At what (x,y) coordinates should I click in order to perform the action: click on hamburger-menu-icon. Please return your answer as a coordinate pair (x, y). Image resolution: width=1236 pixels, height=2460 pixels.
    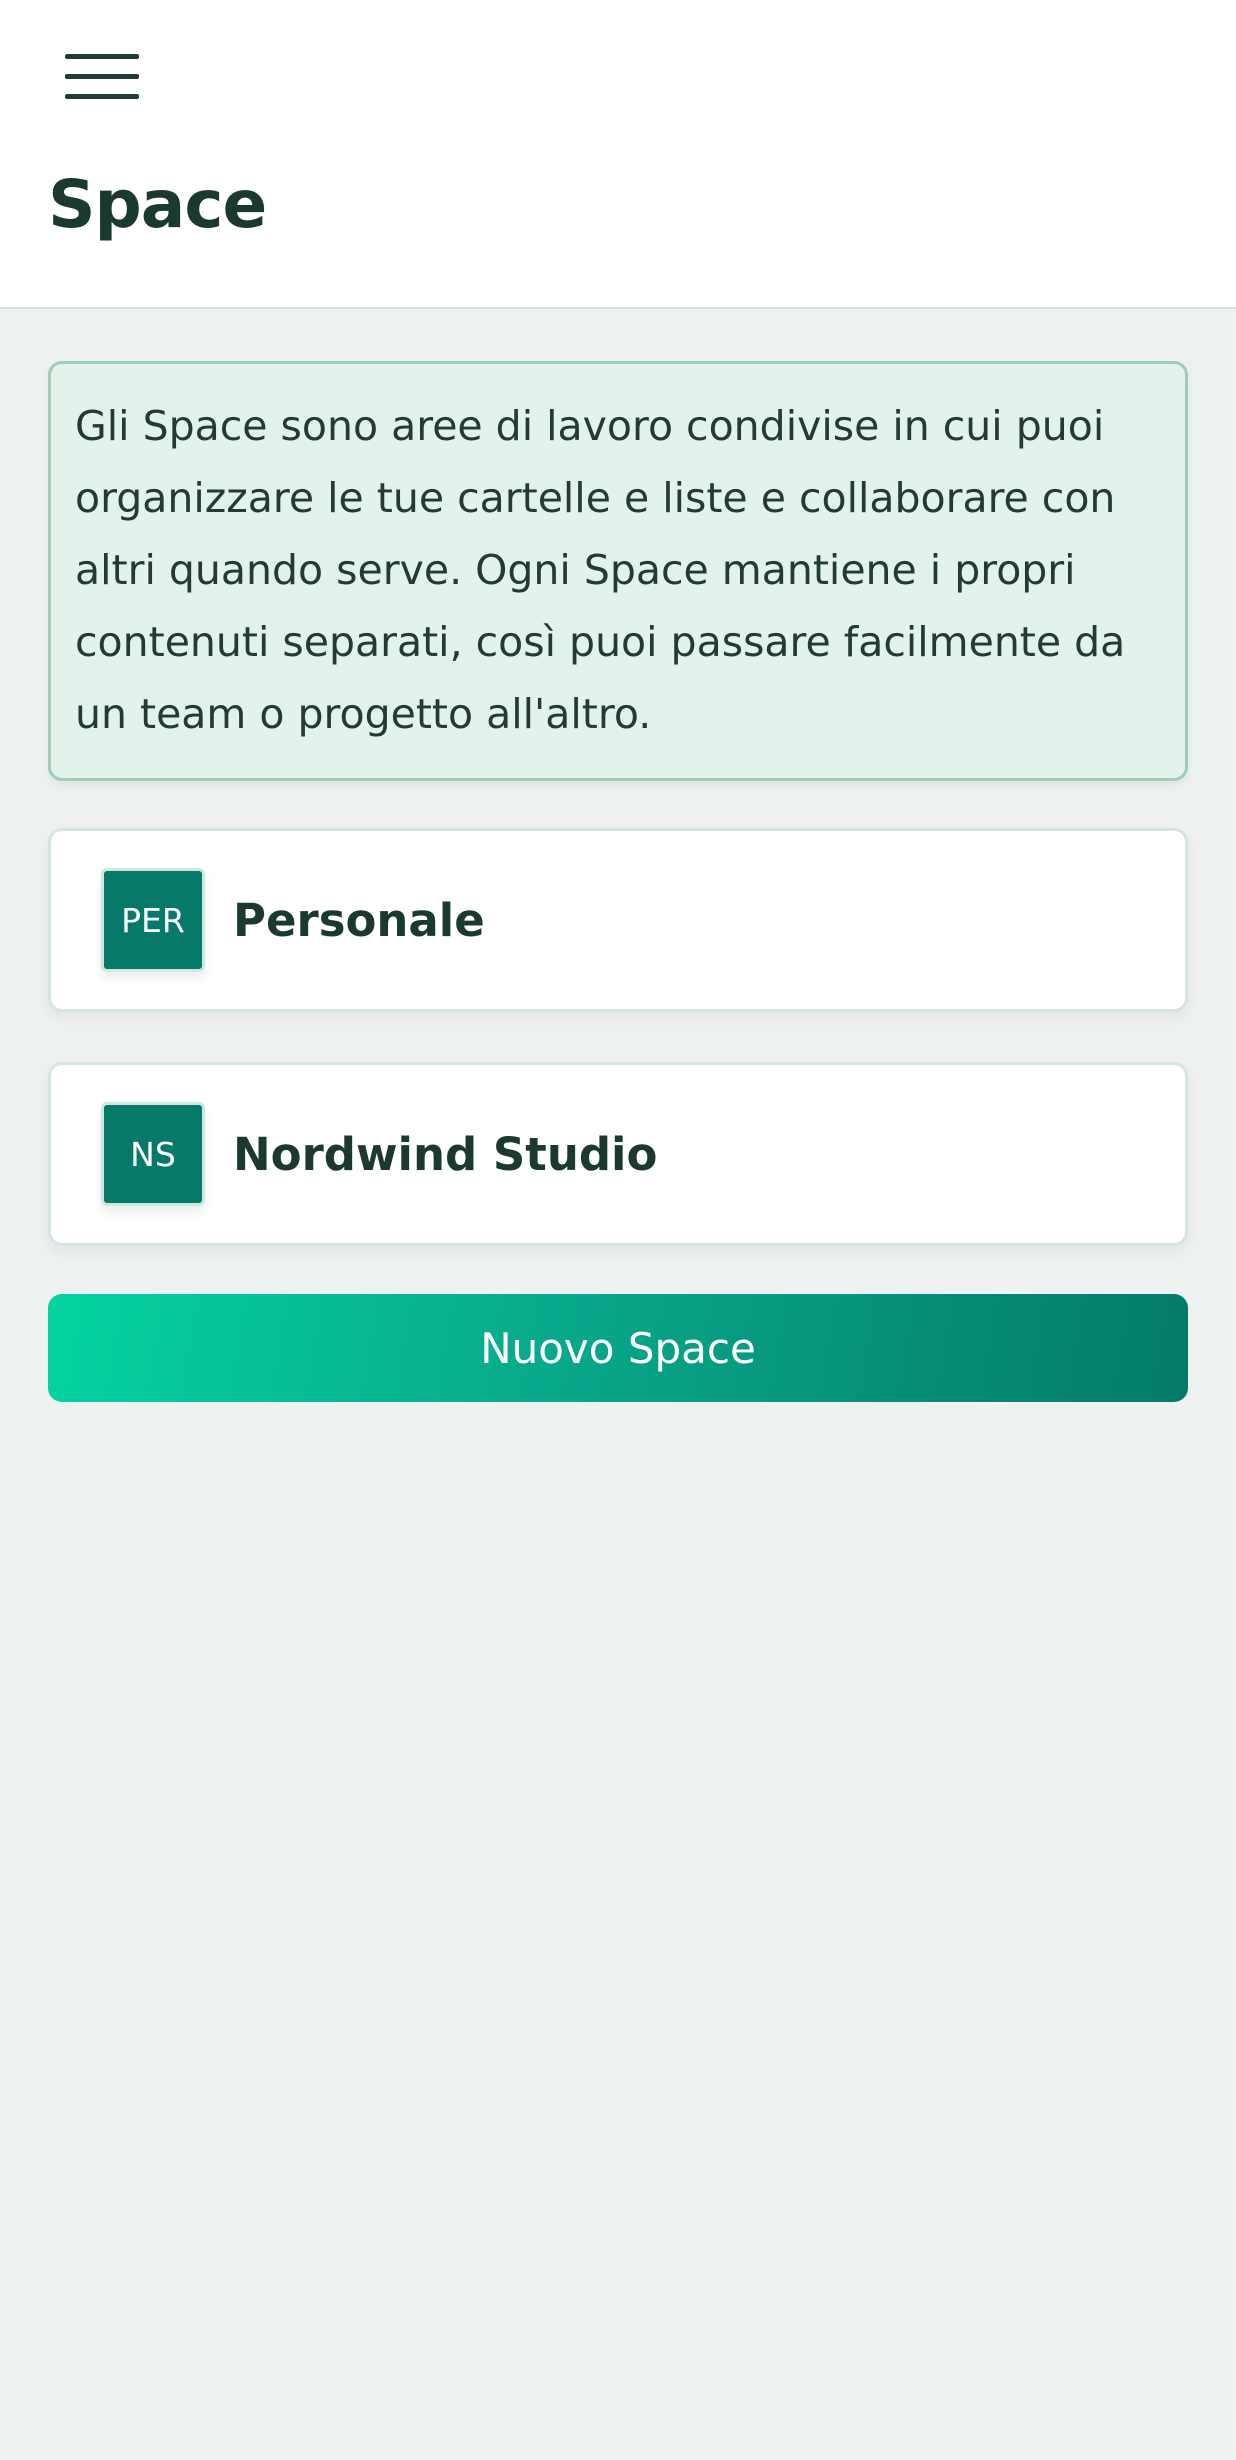
    Looking at the image, I should click on (102, 78).